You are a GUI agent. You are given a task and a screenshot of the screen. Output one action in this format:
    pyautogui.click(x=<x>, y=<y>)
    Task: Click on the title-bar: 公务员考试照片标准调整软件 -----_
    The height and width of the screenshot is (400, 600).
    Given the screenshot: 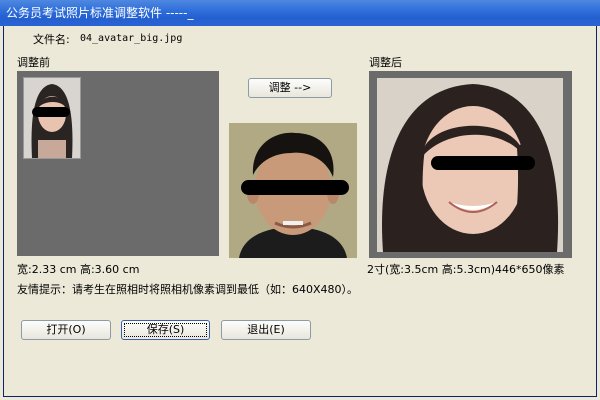 What is the action you would take?
    pyautogui.click(x=300, y=13)
    